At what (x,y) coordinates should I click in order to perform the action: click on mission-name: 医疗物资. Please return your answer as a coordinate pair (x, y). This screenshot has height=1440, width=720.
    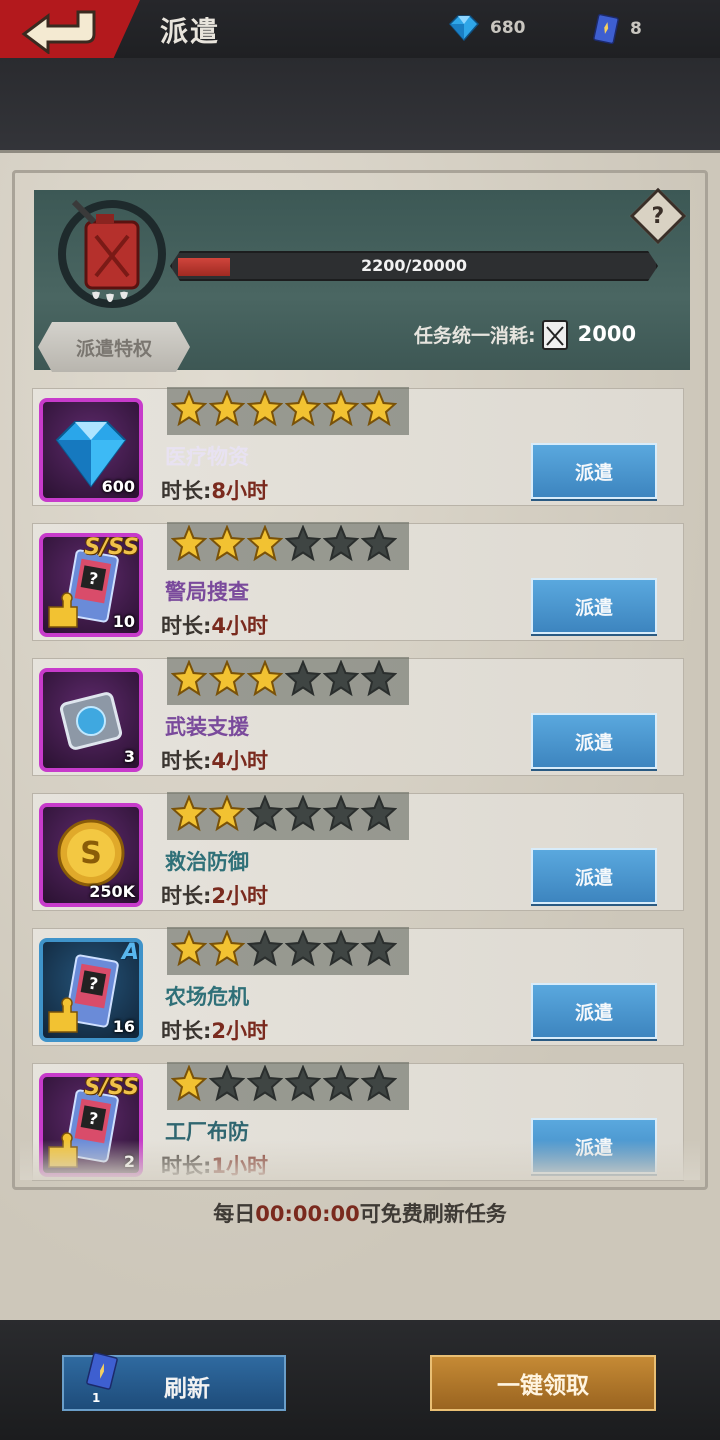
    Looking at the image, I should click on (207, 457).